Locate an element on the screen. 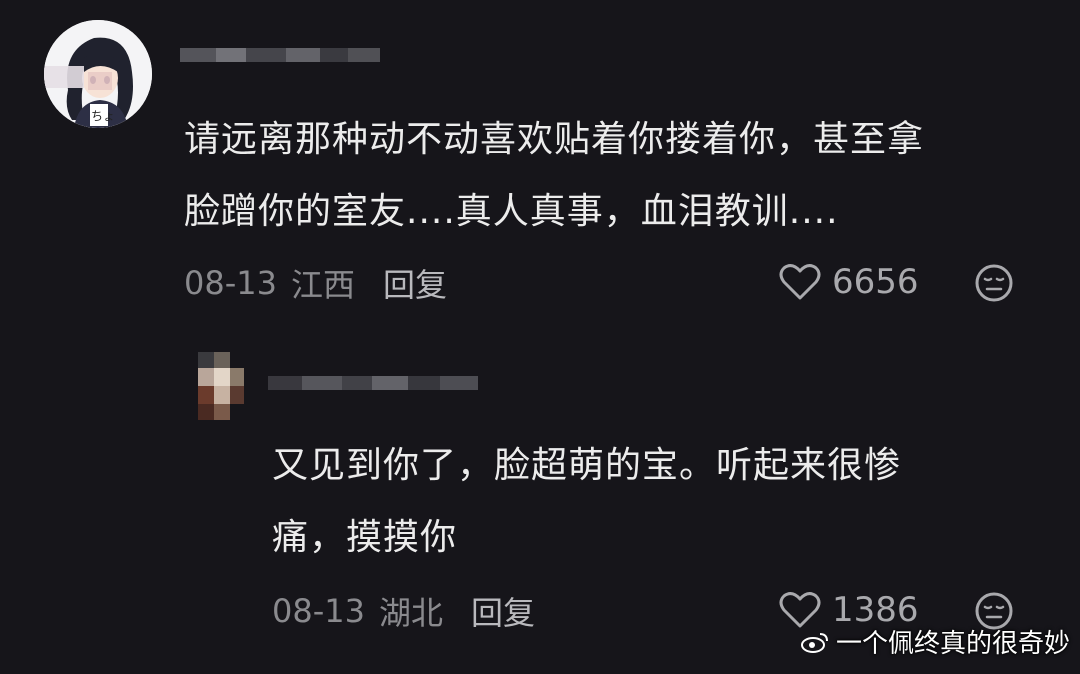 This screenshot has height=674, width=1080. reply-user-avatar is located at coordinates (220, 386).